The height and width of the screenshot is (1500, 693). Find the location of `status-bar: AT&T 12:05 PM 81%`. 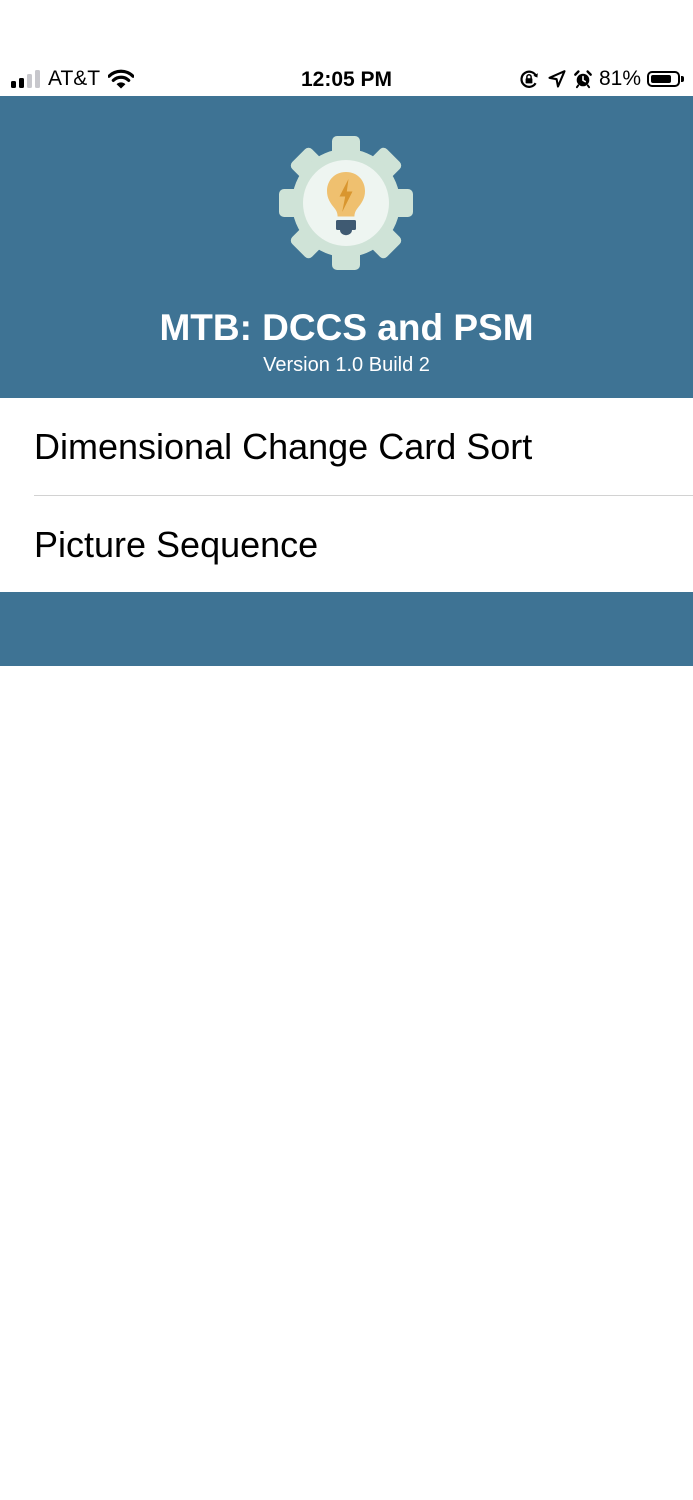

status-bar: AT&T 12:05 PM 81% is located at coordinates (346, 79).